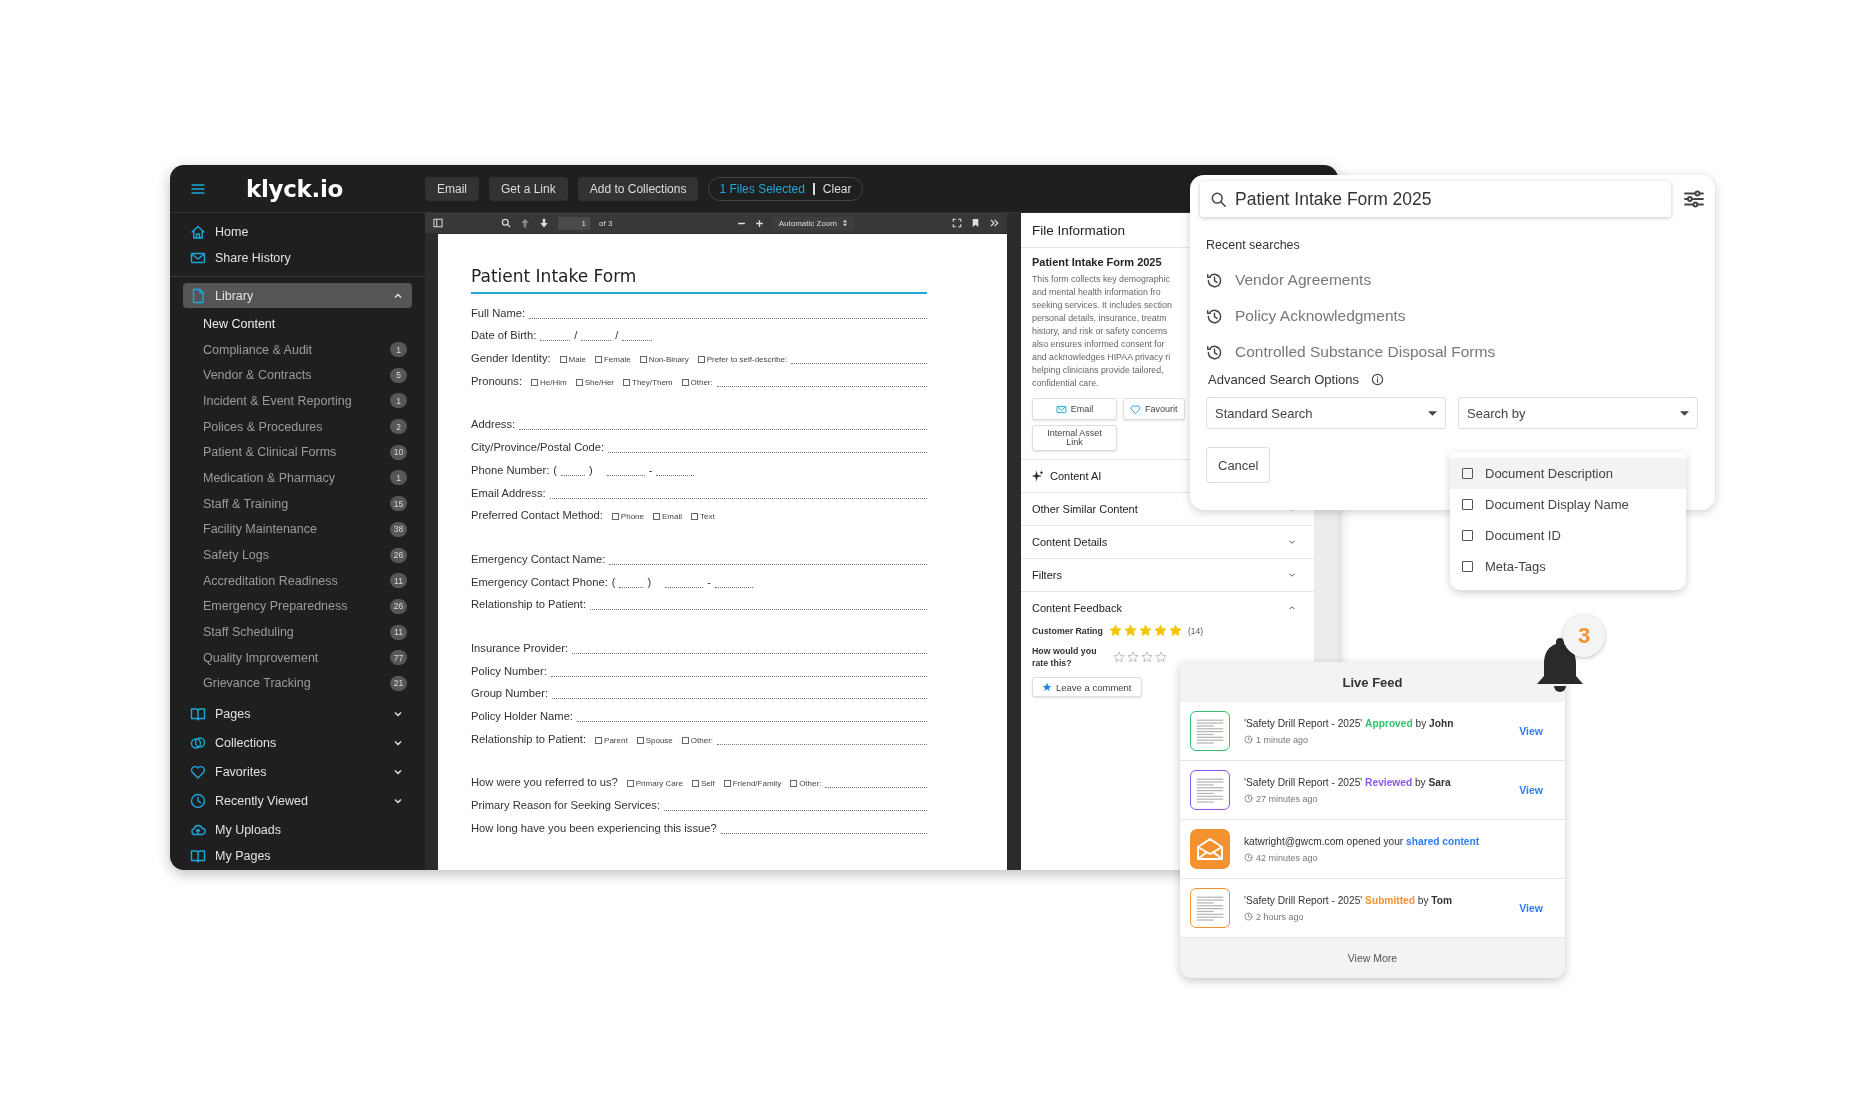 This screenshot has height=1117, width=1875. Describe the element at coordinates (837, 188) in the screenshot. I see `clear-button: Clear` at that location.